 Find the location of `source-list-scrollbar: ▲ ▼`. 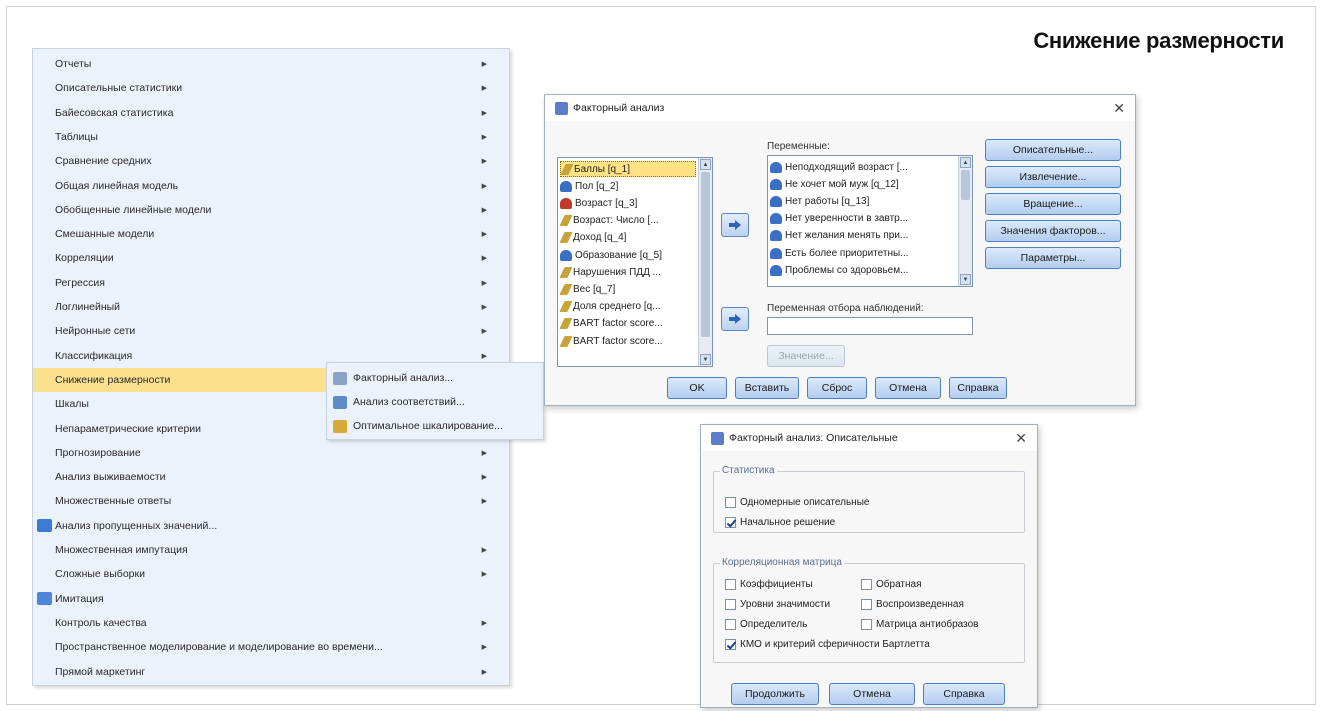

source-list-scrollbar: ▲ ▼ is located at coordinates (705, 262).